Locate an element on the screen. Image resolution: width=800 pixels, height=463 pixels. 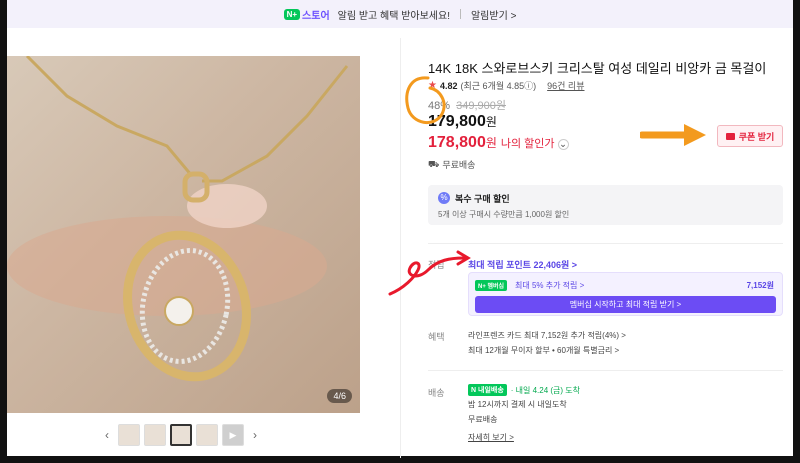
review-count-link: 96건 리뷰 is located at coordinates (565, 85).